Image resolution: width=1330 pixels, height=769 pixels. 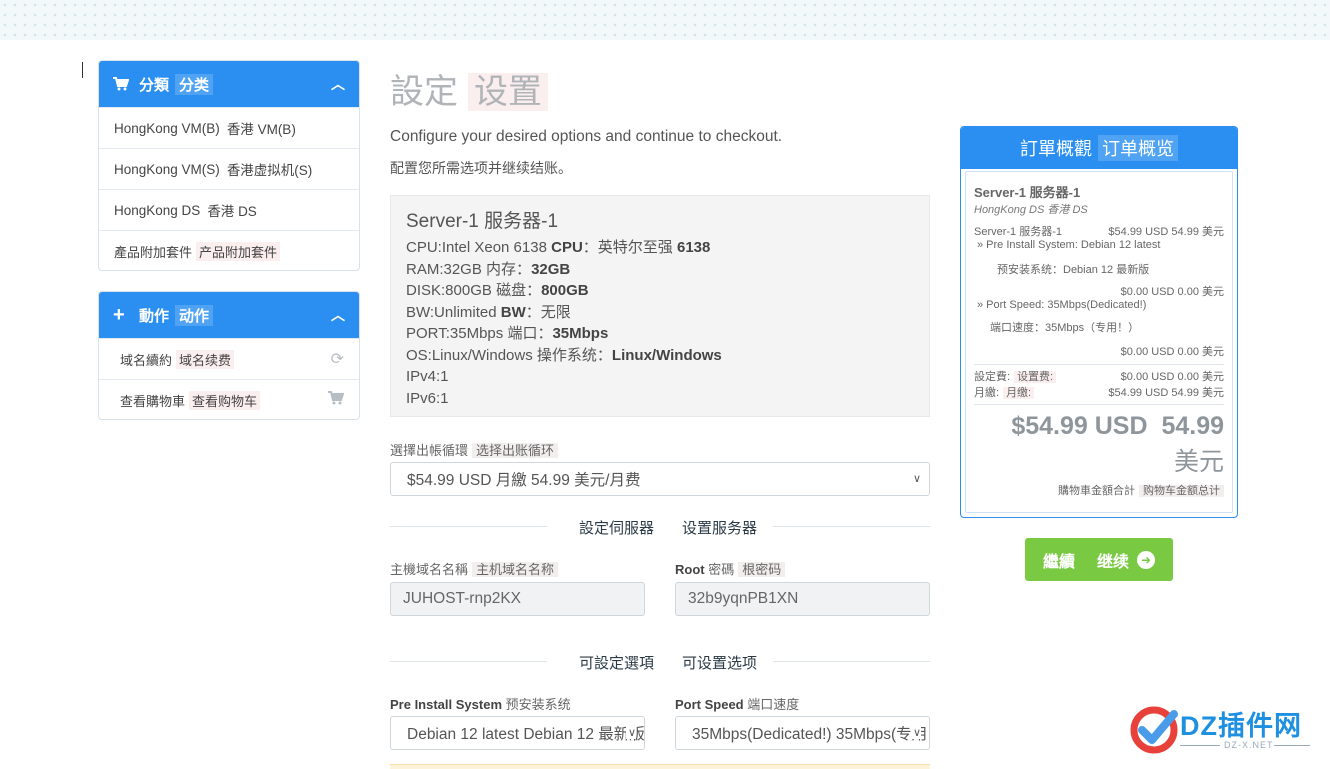 I want to click on root-password-value: 32b9yqnPB1XN, so click(x=743, y=598).